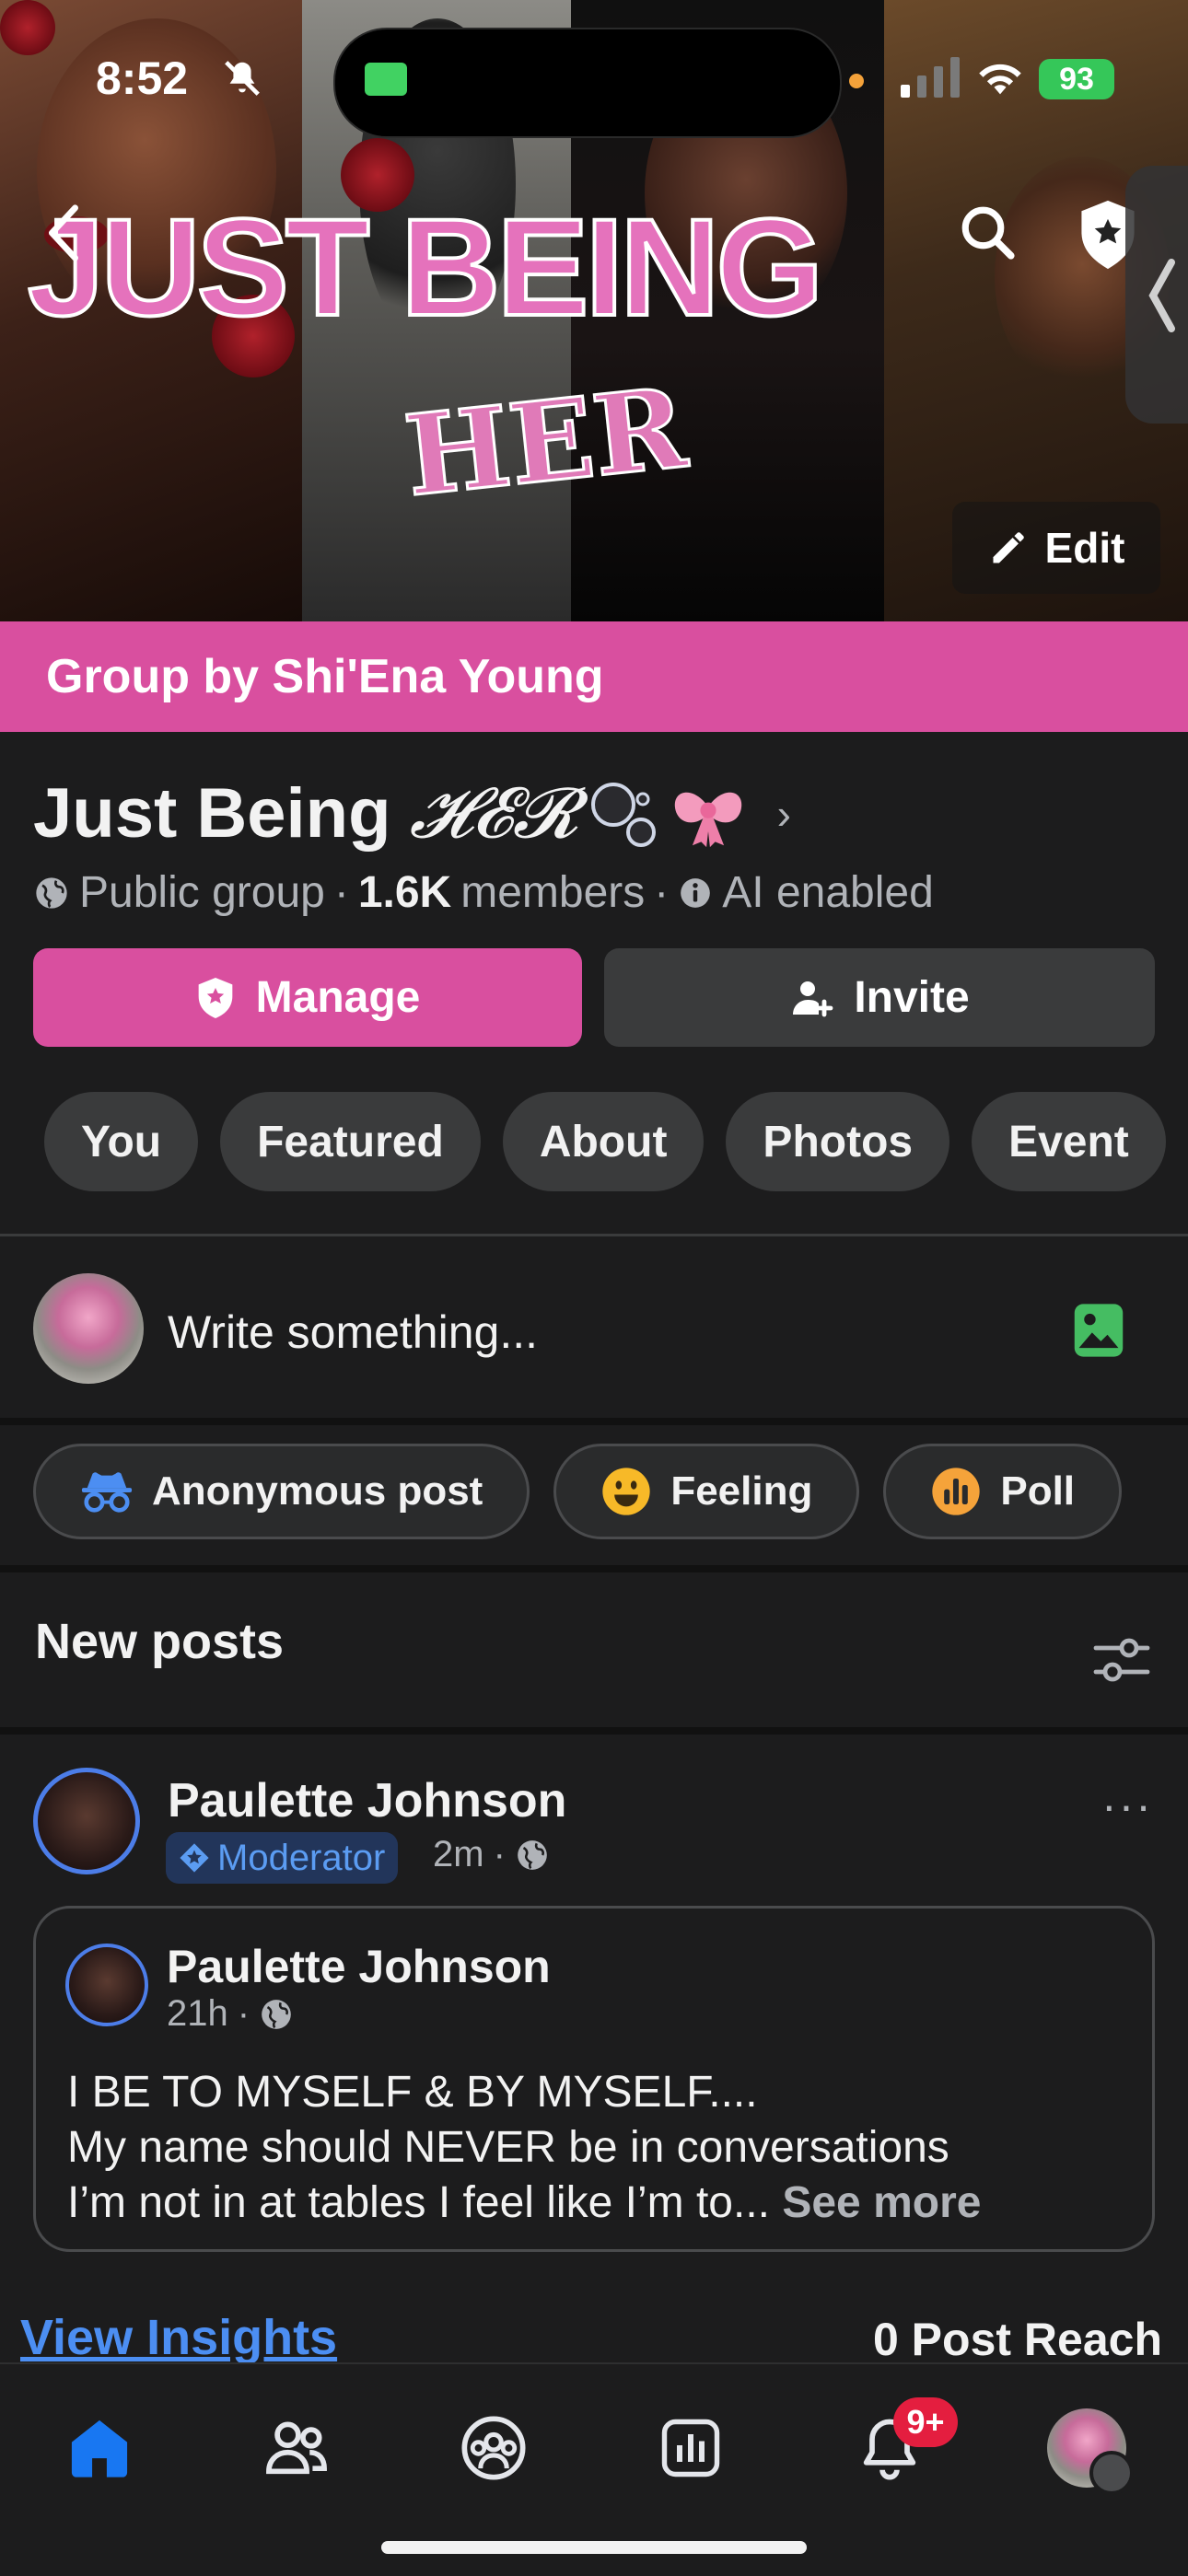  Describe the element at coordinates (912, 997) in the screenshot. I see `invite-label: Invite` at that location.